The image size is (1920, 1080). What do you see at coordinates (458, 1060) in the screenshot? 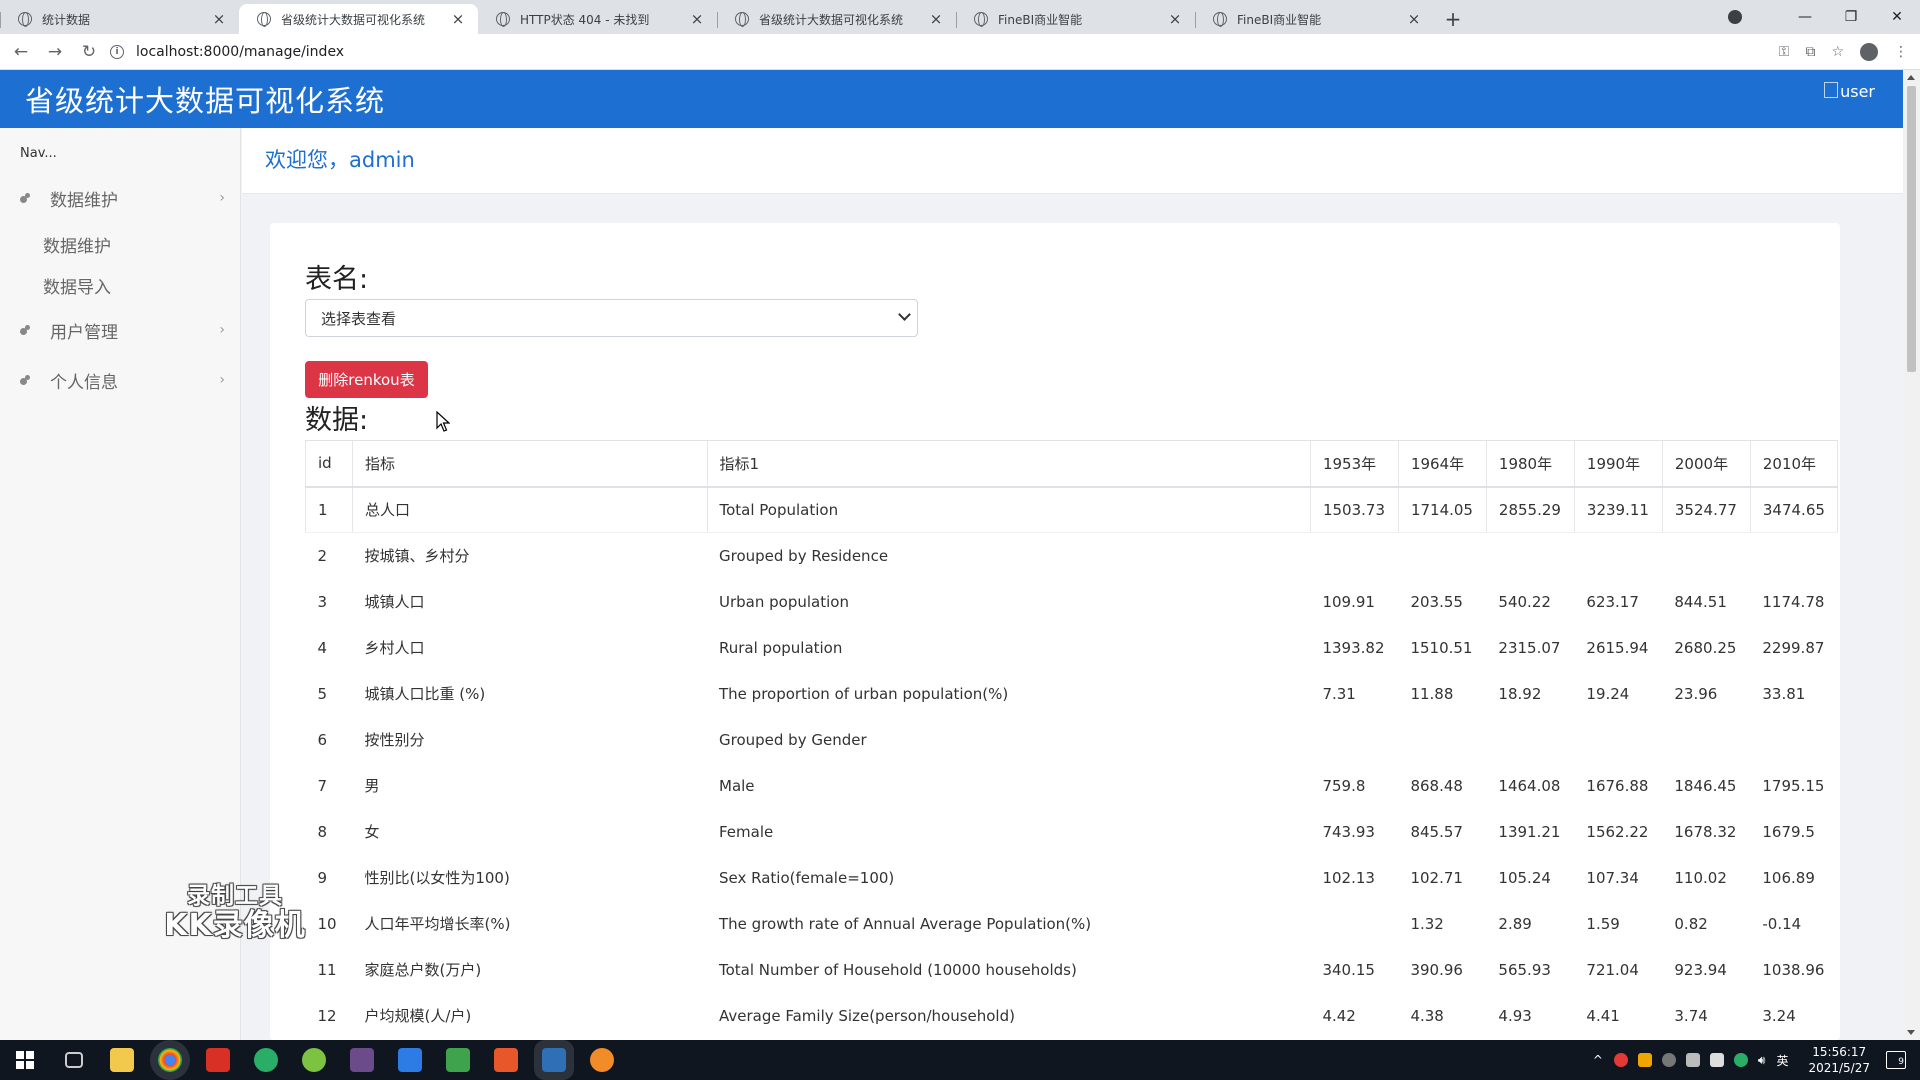
I see `notepad-icon` at bounding box center [458, 1060].